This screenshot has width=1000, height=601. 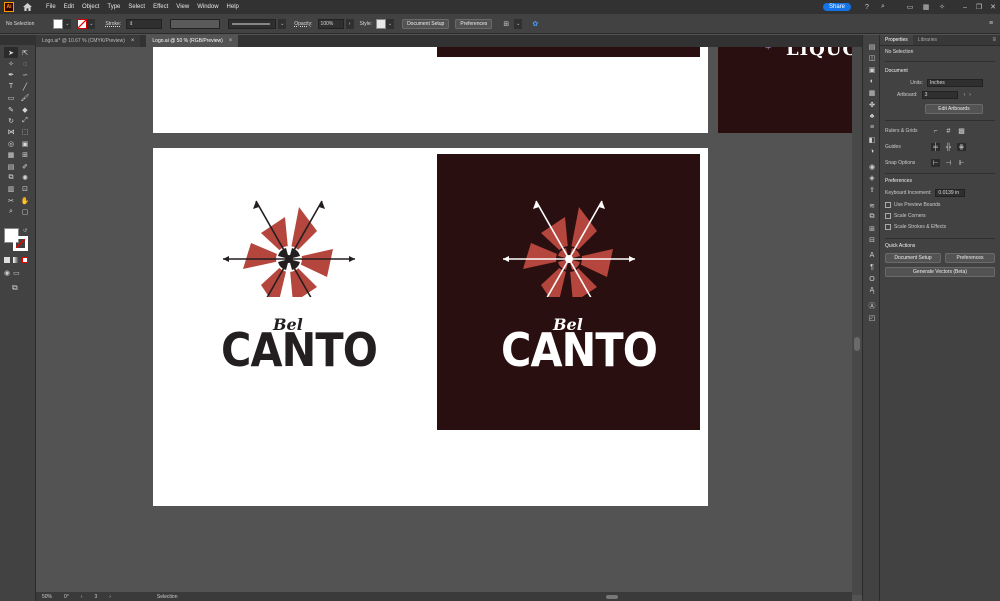 I want to click on opacity-arrow-icon: ›, so click(x=349, y=23).